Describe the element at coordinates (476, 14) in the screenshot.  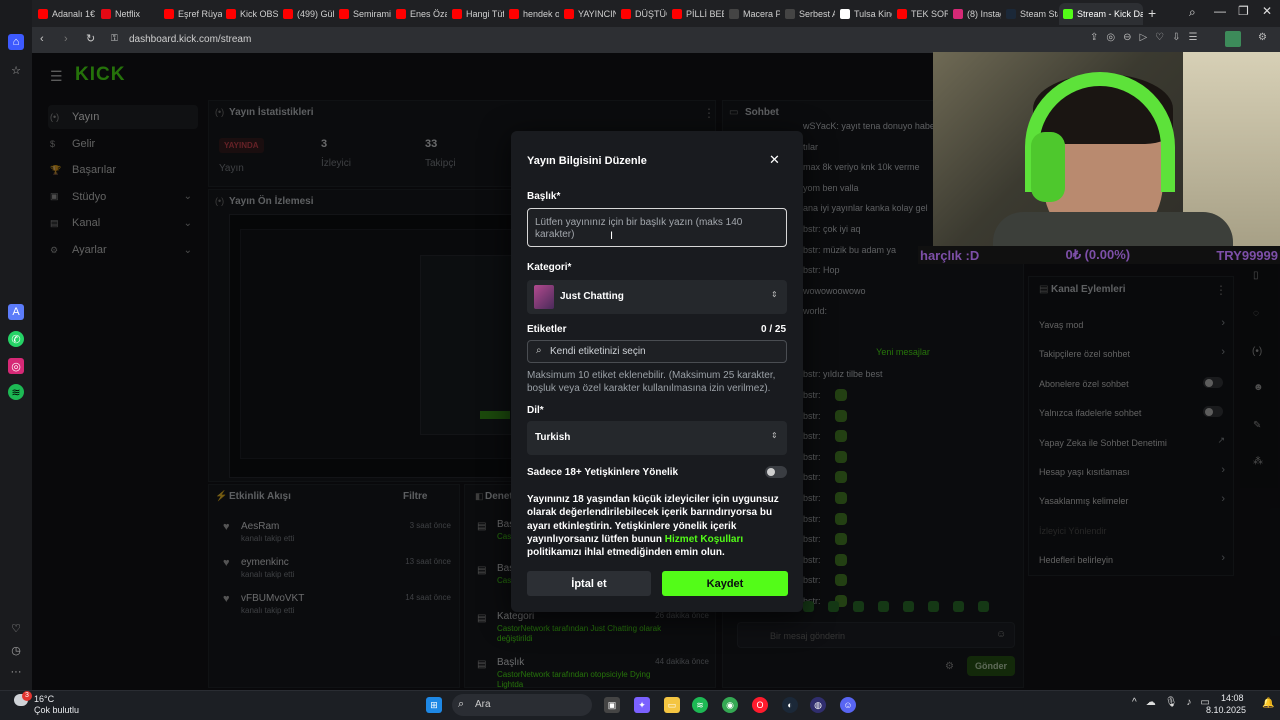
I see `browser-tab: Hangi Tüfe` at that location.